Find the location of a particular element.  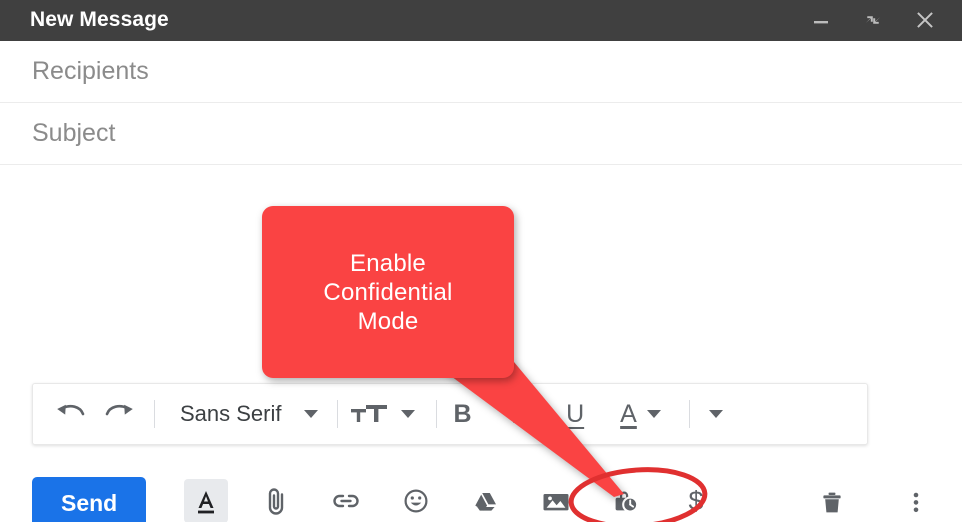

insert-drive-file-button is located at coordinates (486, 500).